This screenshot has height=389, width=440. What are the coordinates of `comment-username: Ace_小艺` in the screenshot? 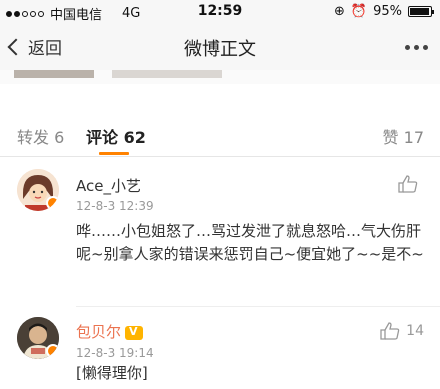 It's located at (108, 185).